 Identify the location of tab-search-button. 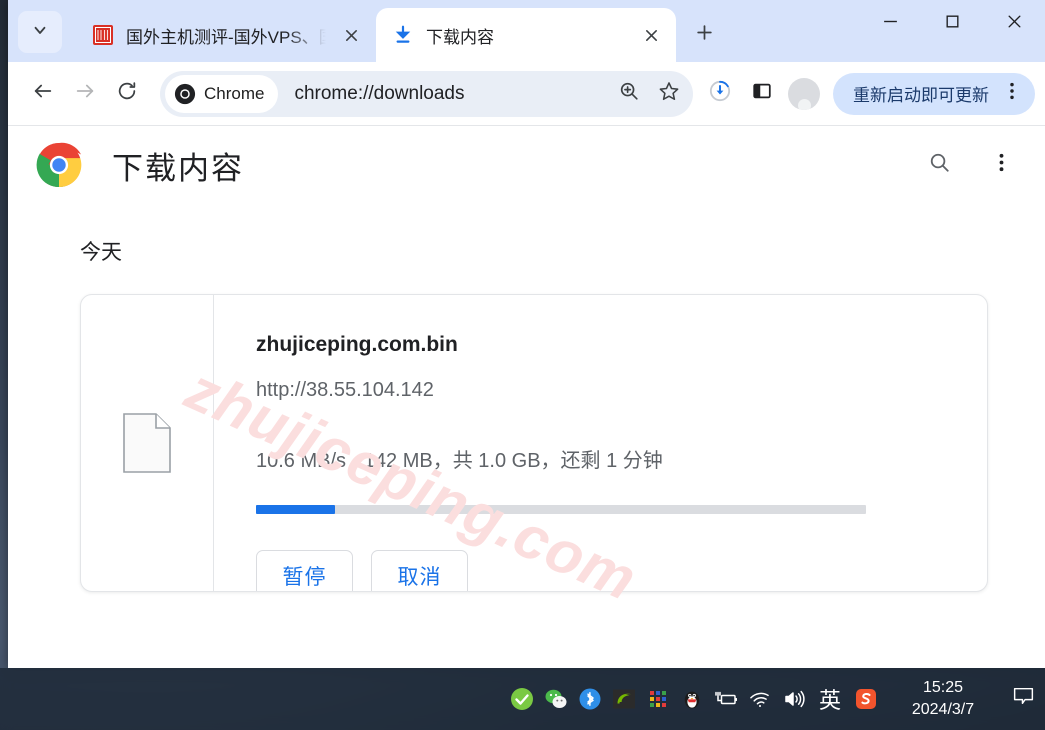
(40, 32).